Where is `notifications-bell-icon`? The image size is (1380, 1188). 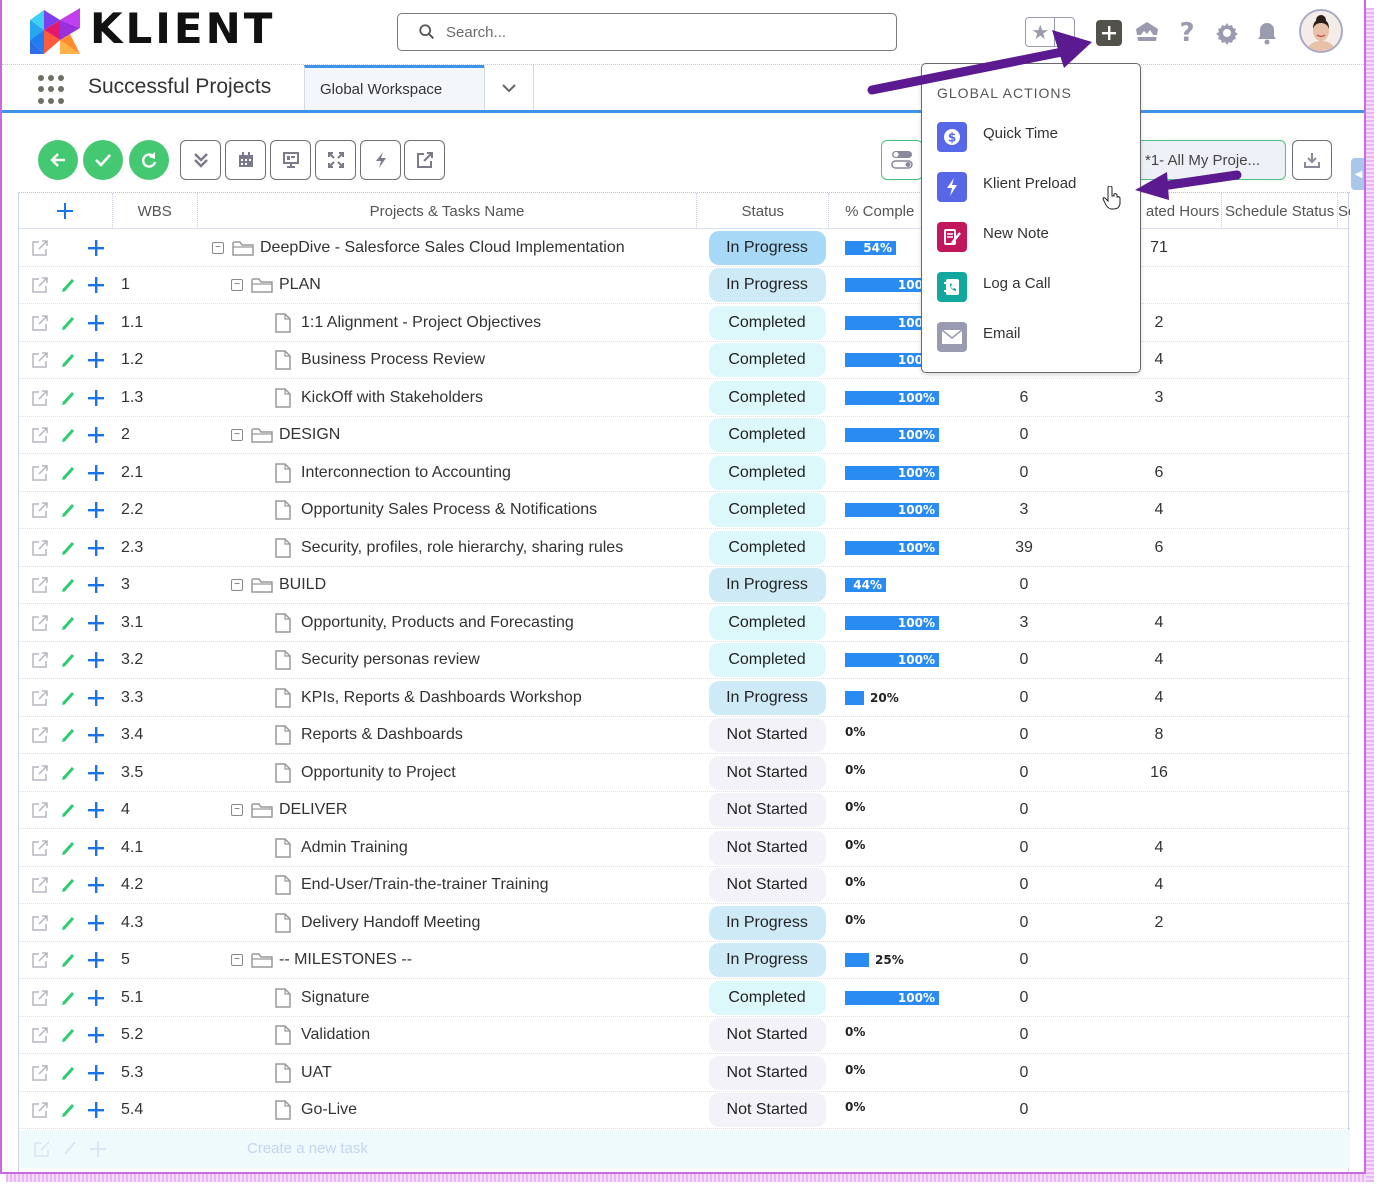
notifications-bell-icon is located at coordinates (1267, 33).